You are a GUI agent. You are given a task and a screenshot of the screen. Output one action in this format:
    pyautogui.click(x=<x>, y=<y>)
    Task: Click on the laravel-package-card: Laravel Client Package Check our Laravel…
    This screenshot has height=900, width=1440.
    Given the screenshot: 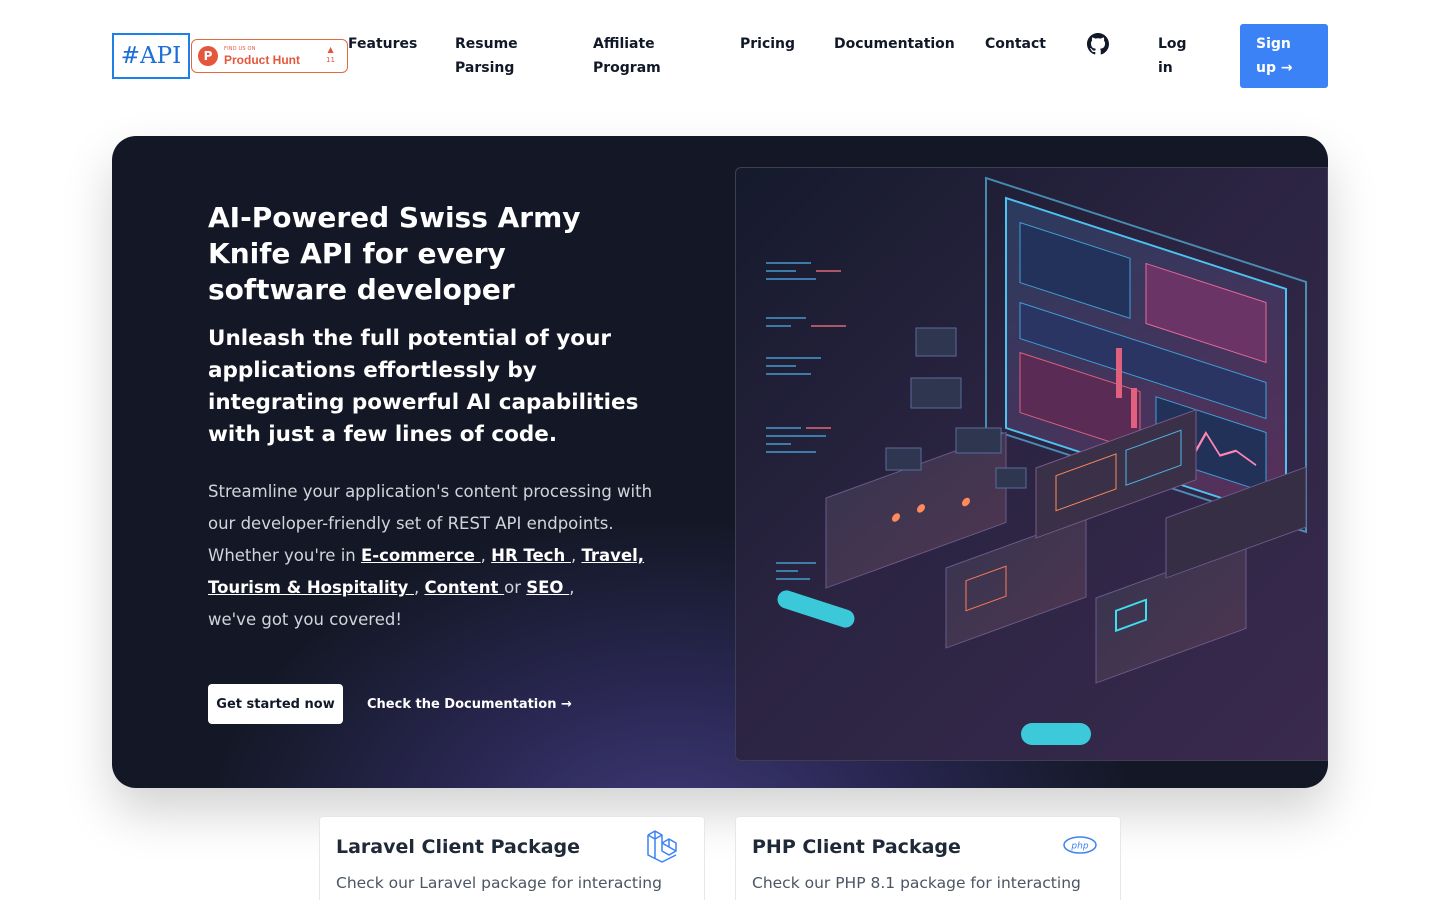 What is the action you would take?
    pyautogui.click(x=512, y=858)
    